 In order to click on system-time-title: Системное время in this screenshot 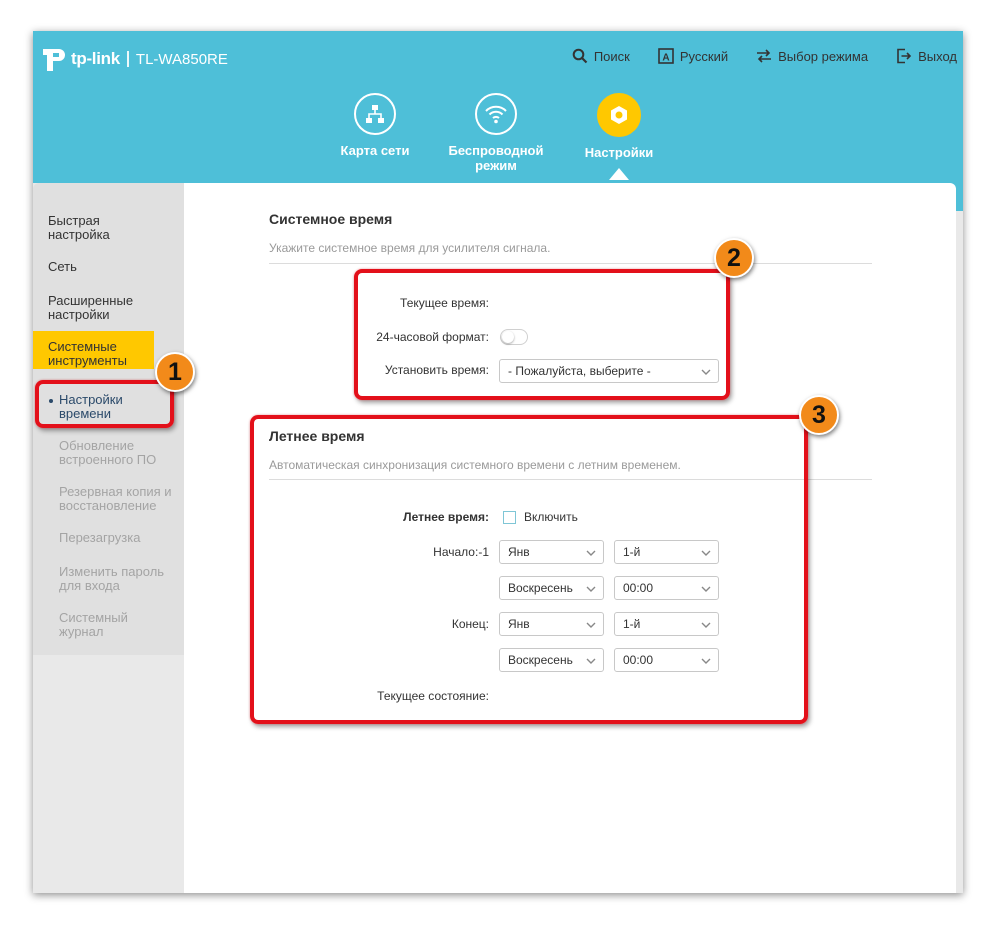, I will do `click(331, 219)`.